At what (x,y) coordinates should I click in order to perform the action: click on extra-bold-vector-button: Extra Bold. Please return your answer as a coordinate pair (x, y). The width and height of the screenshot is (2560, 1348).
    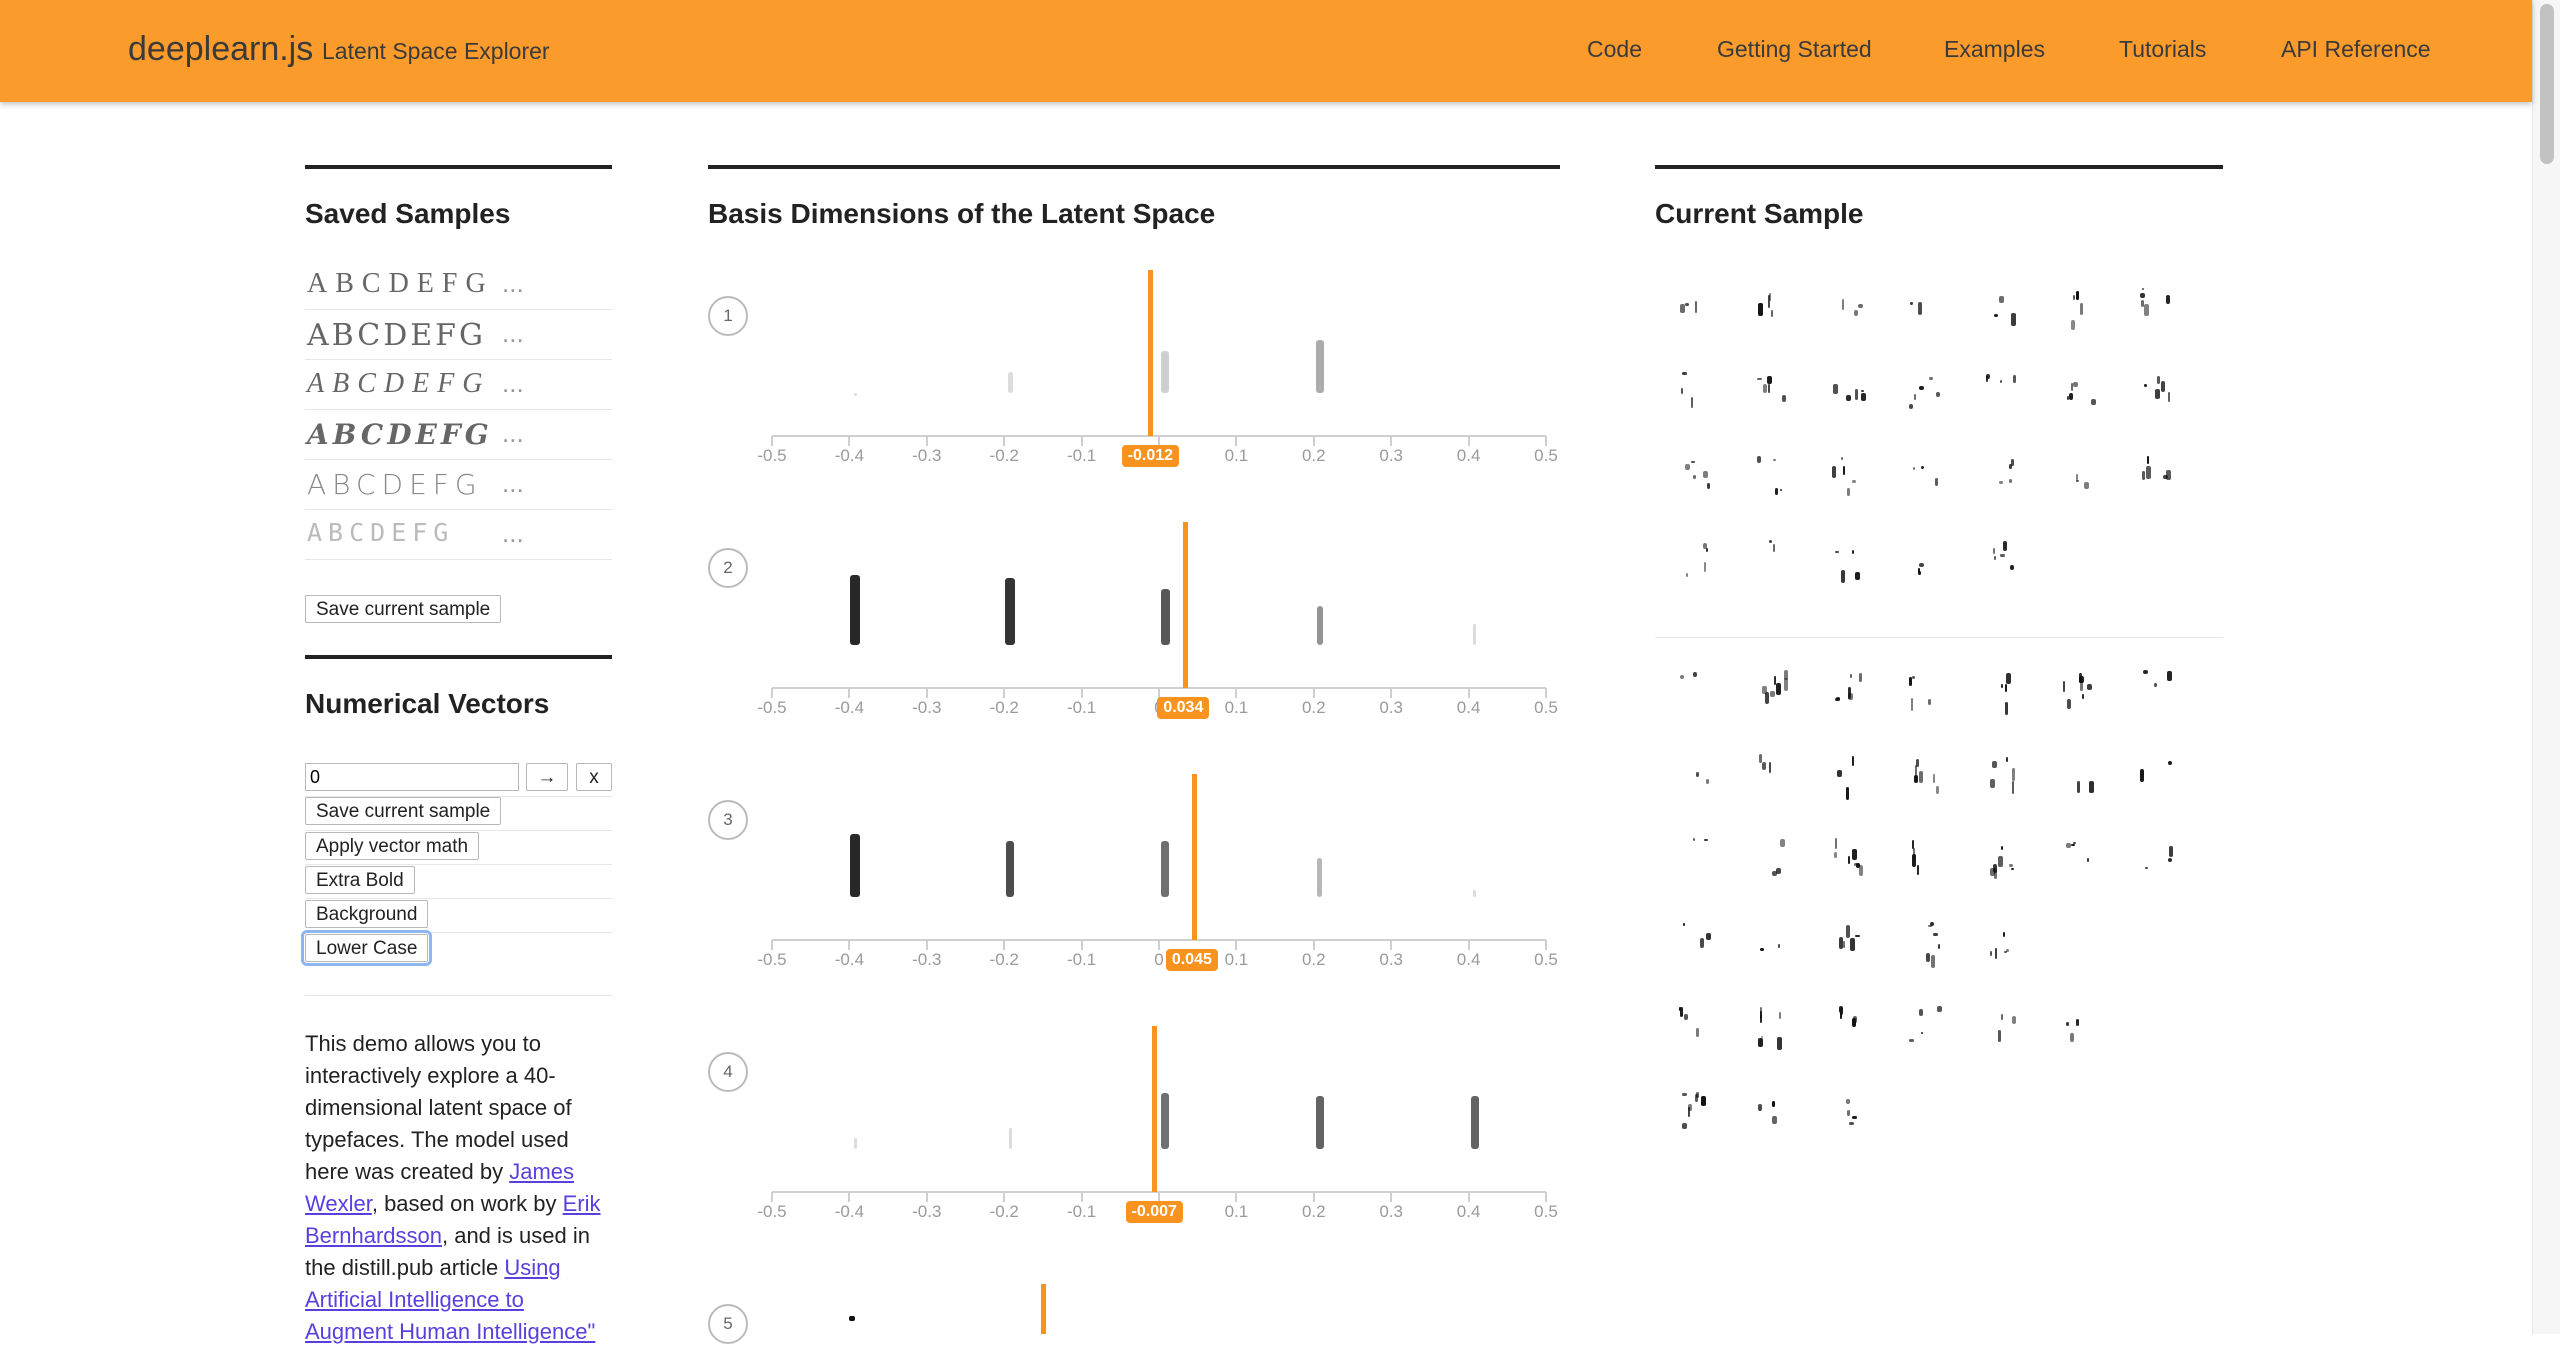
    Looking at the image, I should click on (360, 880).